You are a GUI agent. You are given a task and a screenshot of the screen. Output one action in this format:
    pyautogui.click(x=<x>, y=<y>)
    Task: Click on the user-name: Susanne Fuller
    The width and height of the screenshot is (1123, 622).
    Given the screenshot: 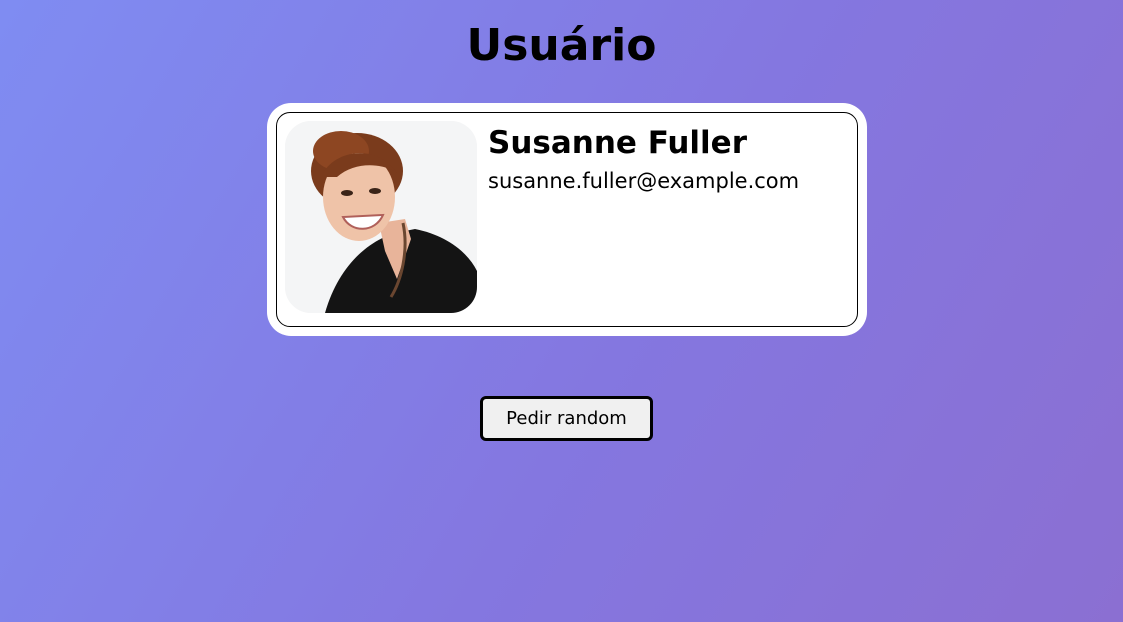 What is the action you would take?
    pyautogui.click(x=617, y=143)
    